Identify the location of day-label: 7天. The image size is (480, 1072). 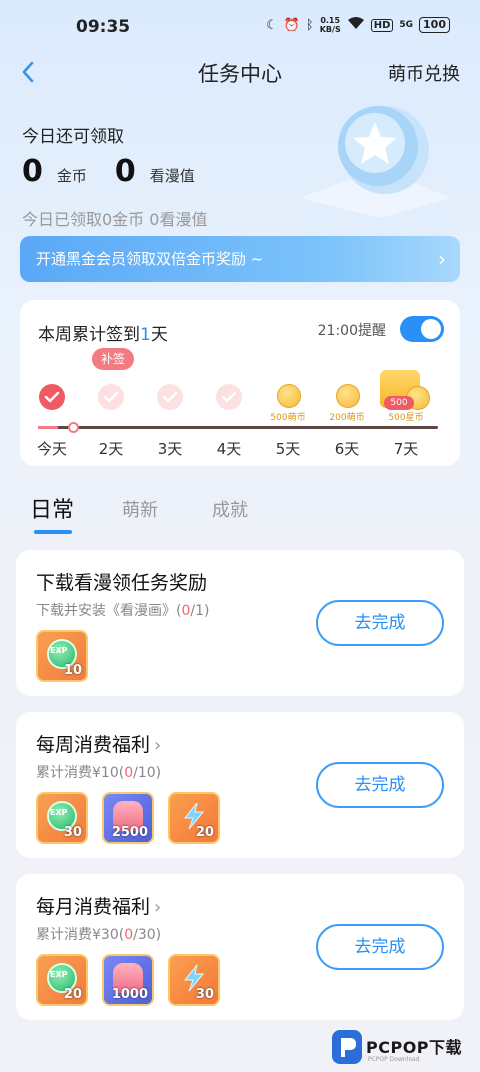
(406, 449).